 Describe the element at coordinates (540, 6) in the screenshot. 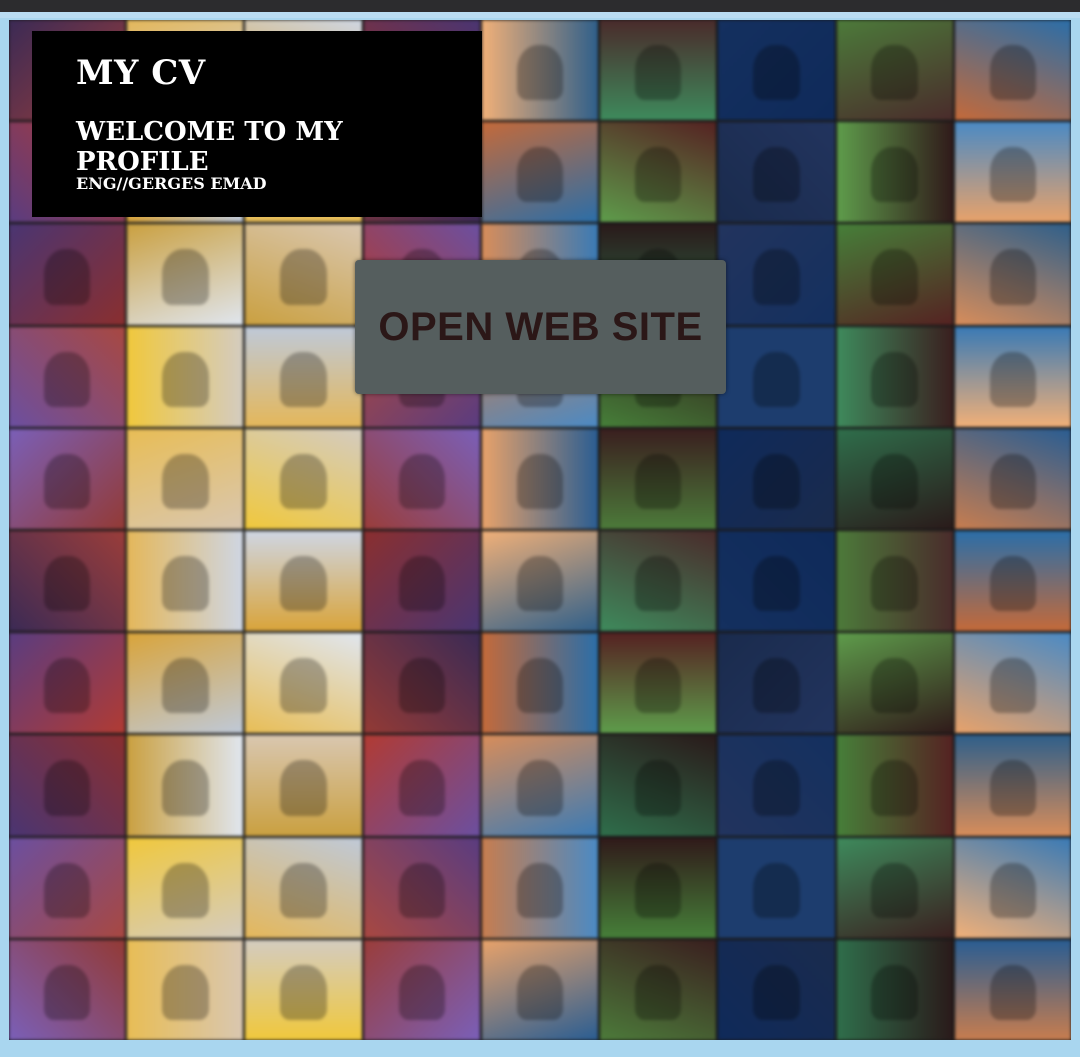

I see `top-status-bar` at that location.